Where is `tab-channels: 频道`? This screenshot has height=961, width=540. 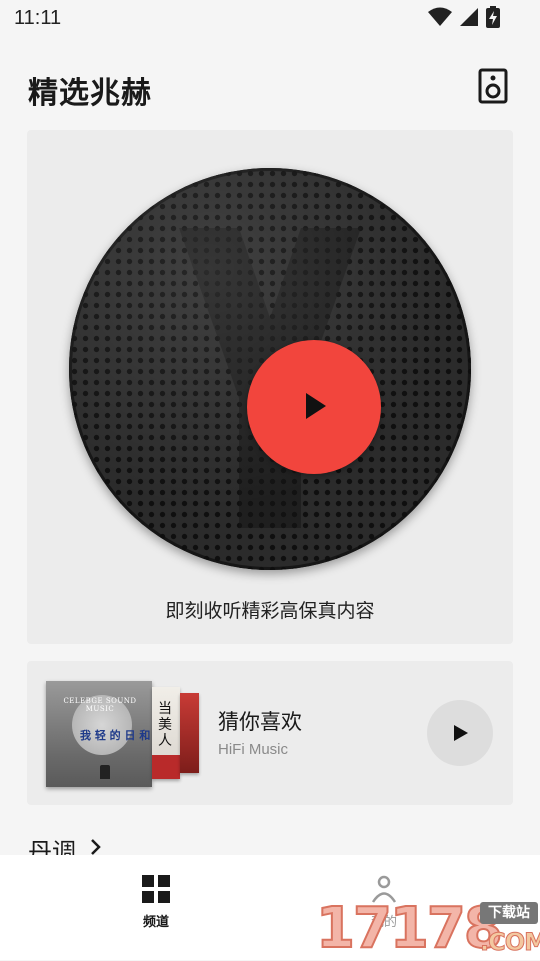 tab-channels: 频道 is located at coordinates (156, 902).